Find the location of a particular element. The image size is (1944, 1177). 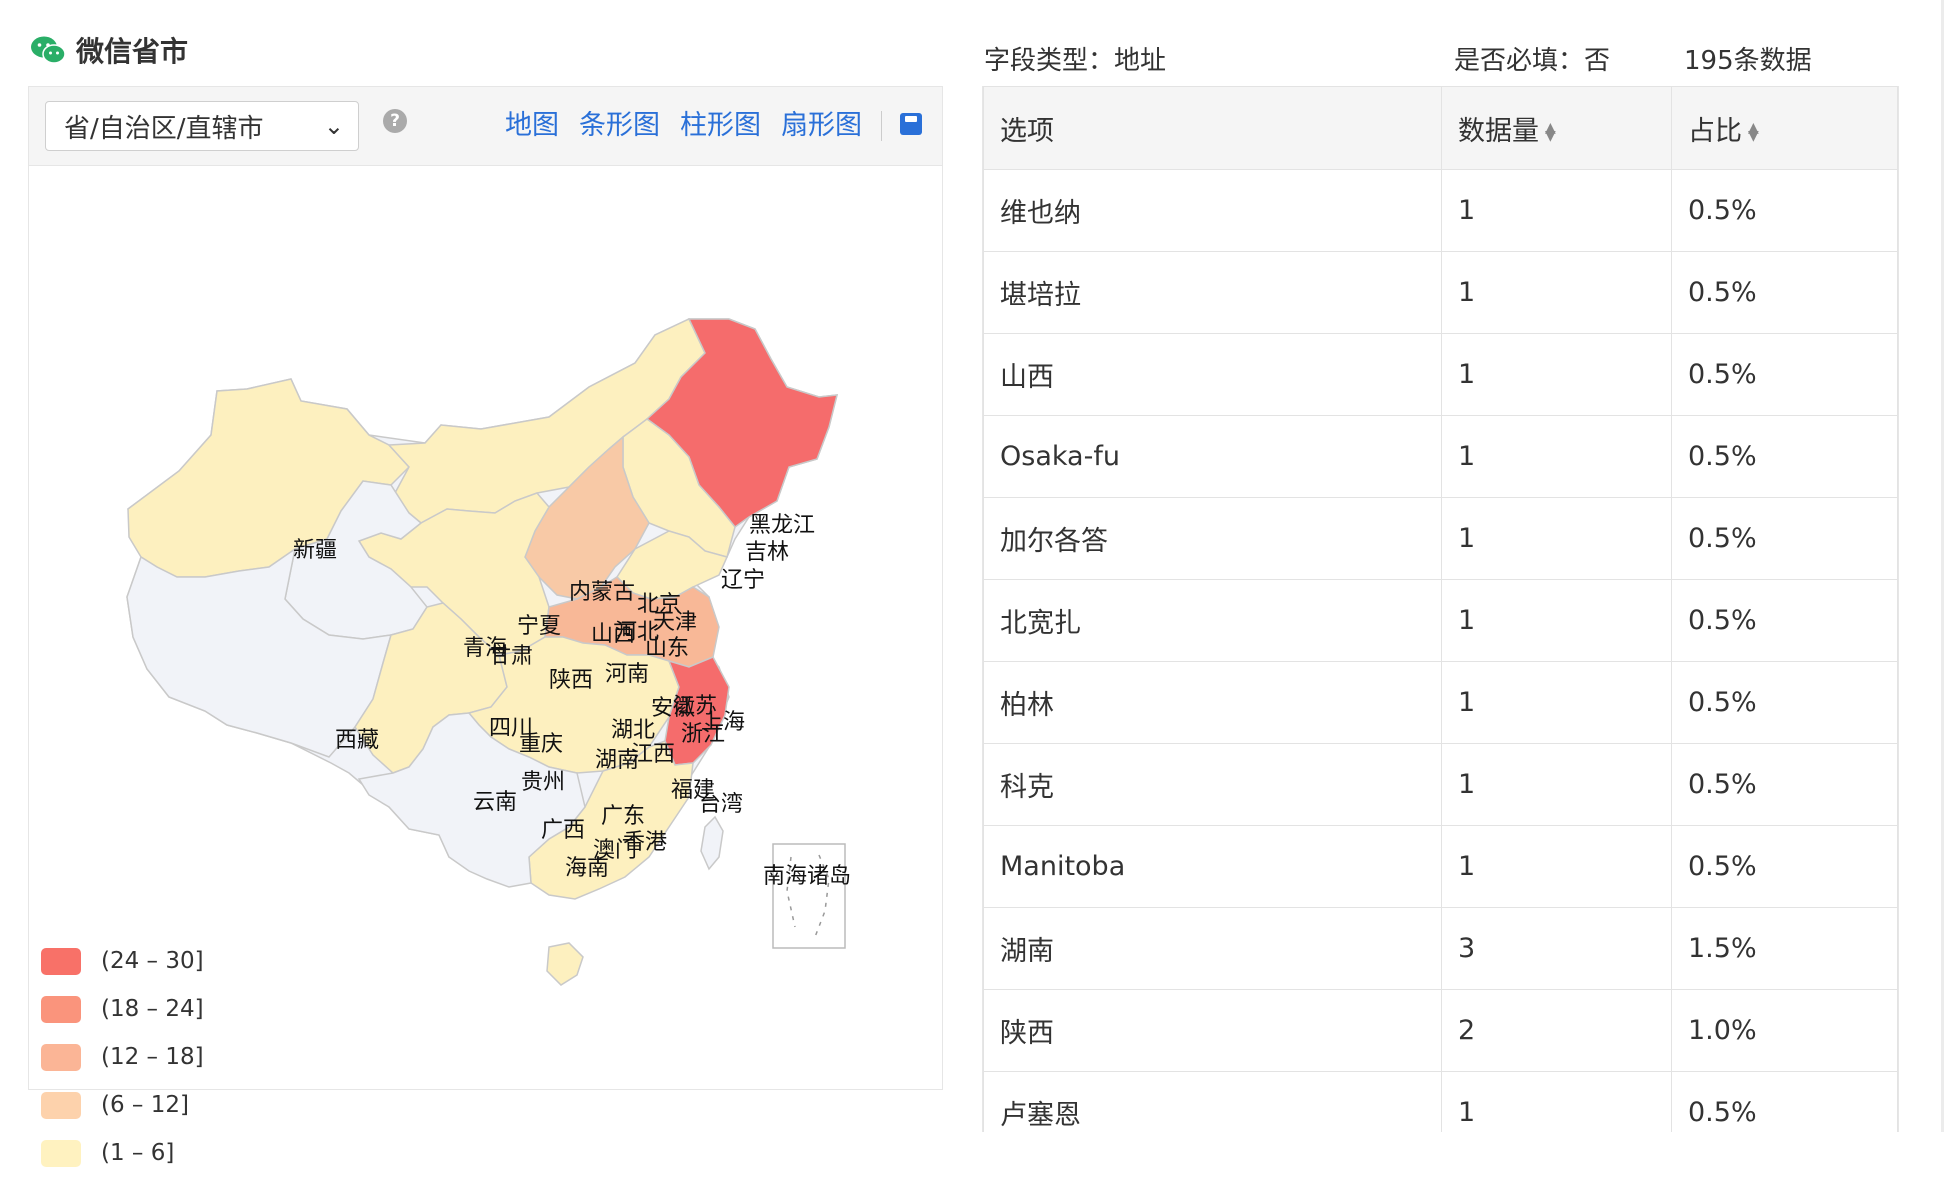

tab-column-chart: 柱形图 is located at coordinates (720, 122).